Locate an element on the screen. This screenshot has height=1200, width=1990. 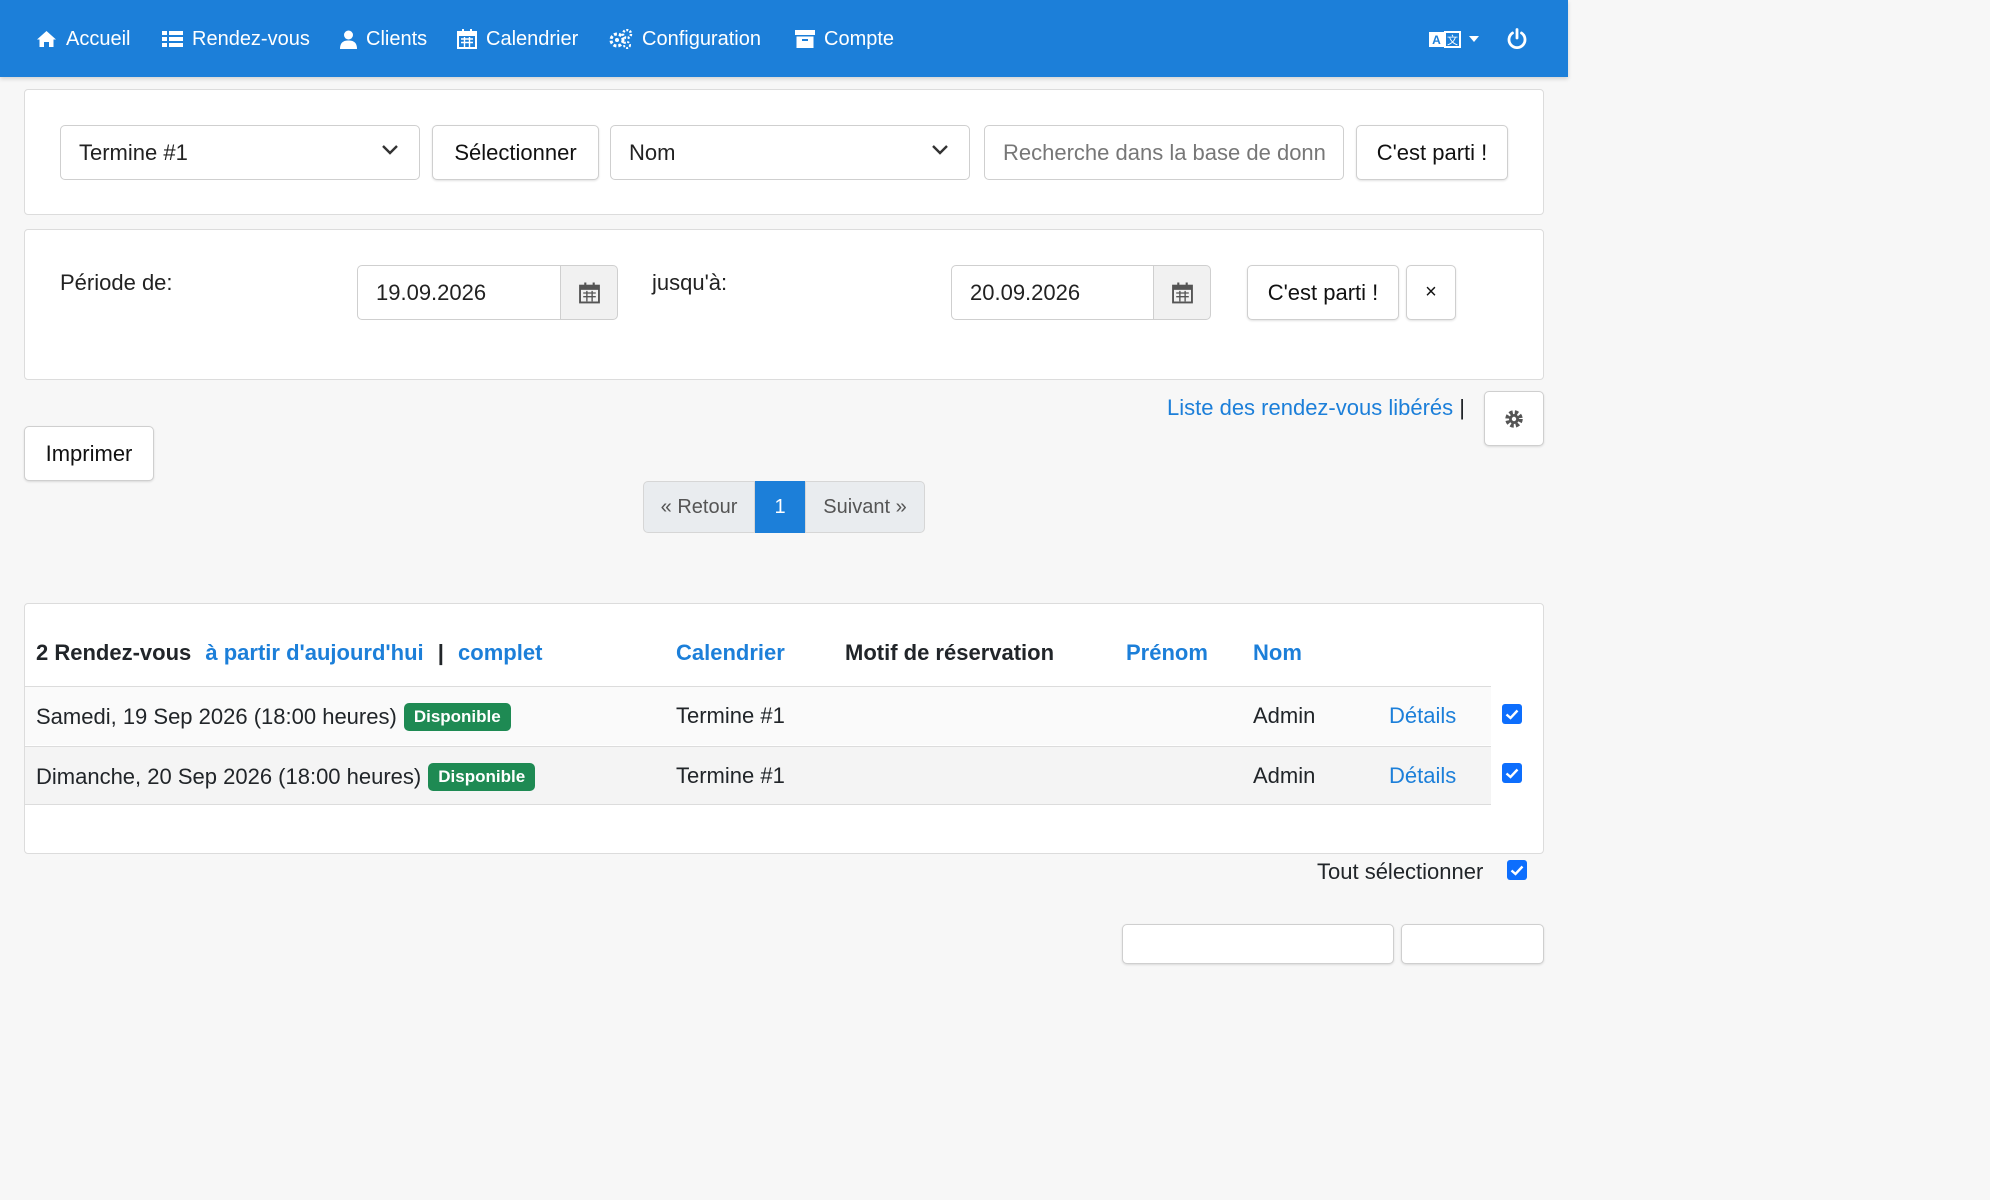
column-header-firstname: Prénom is located at coordinates (1167, 653).